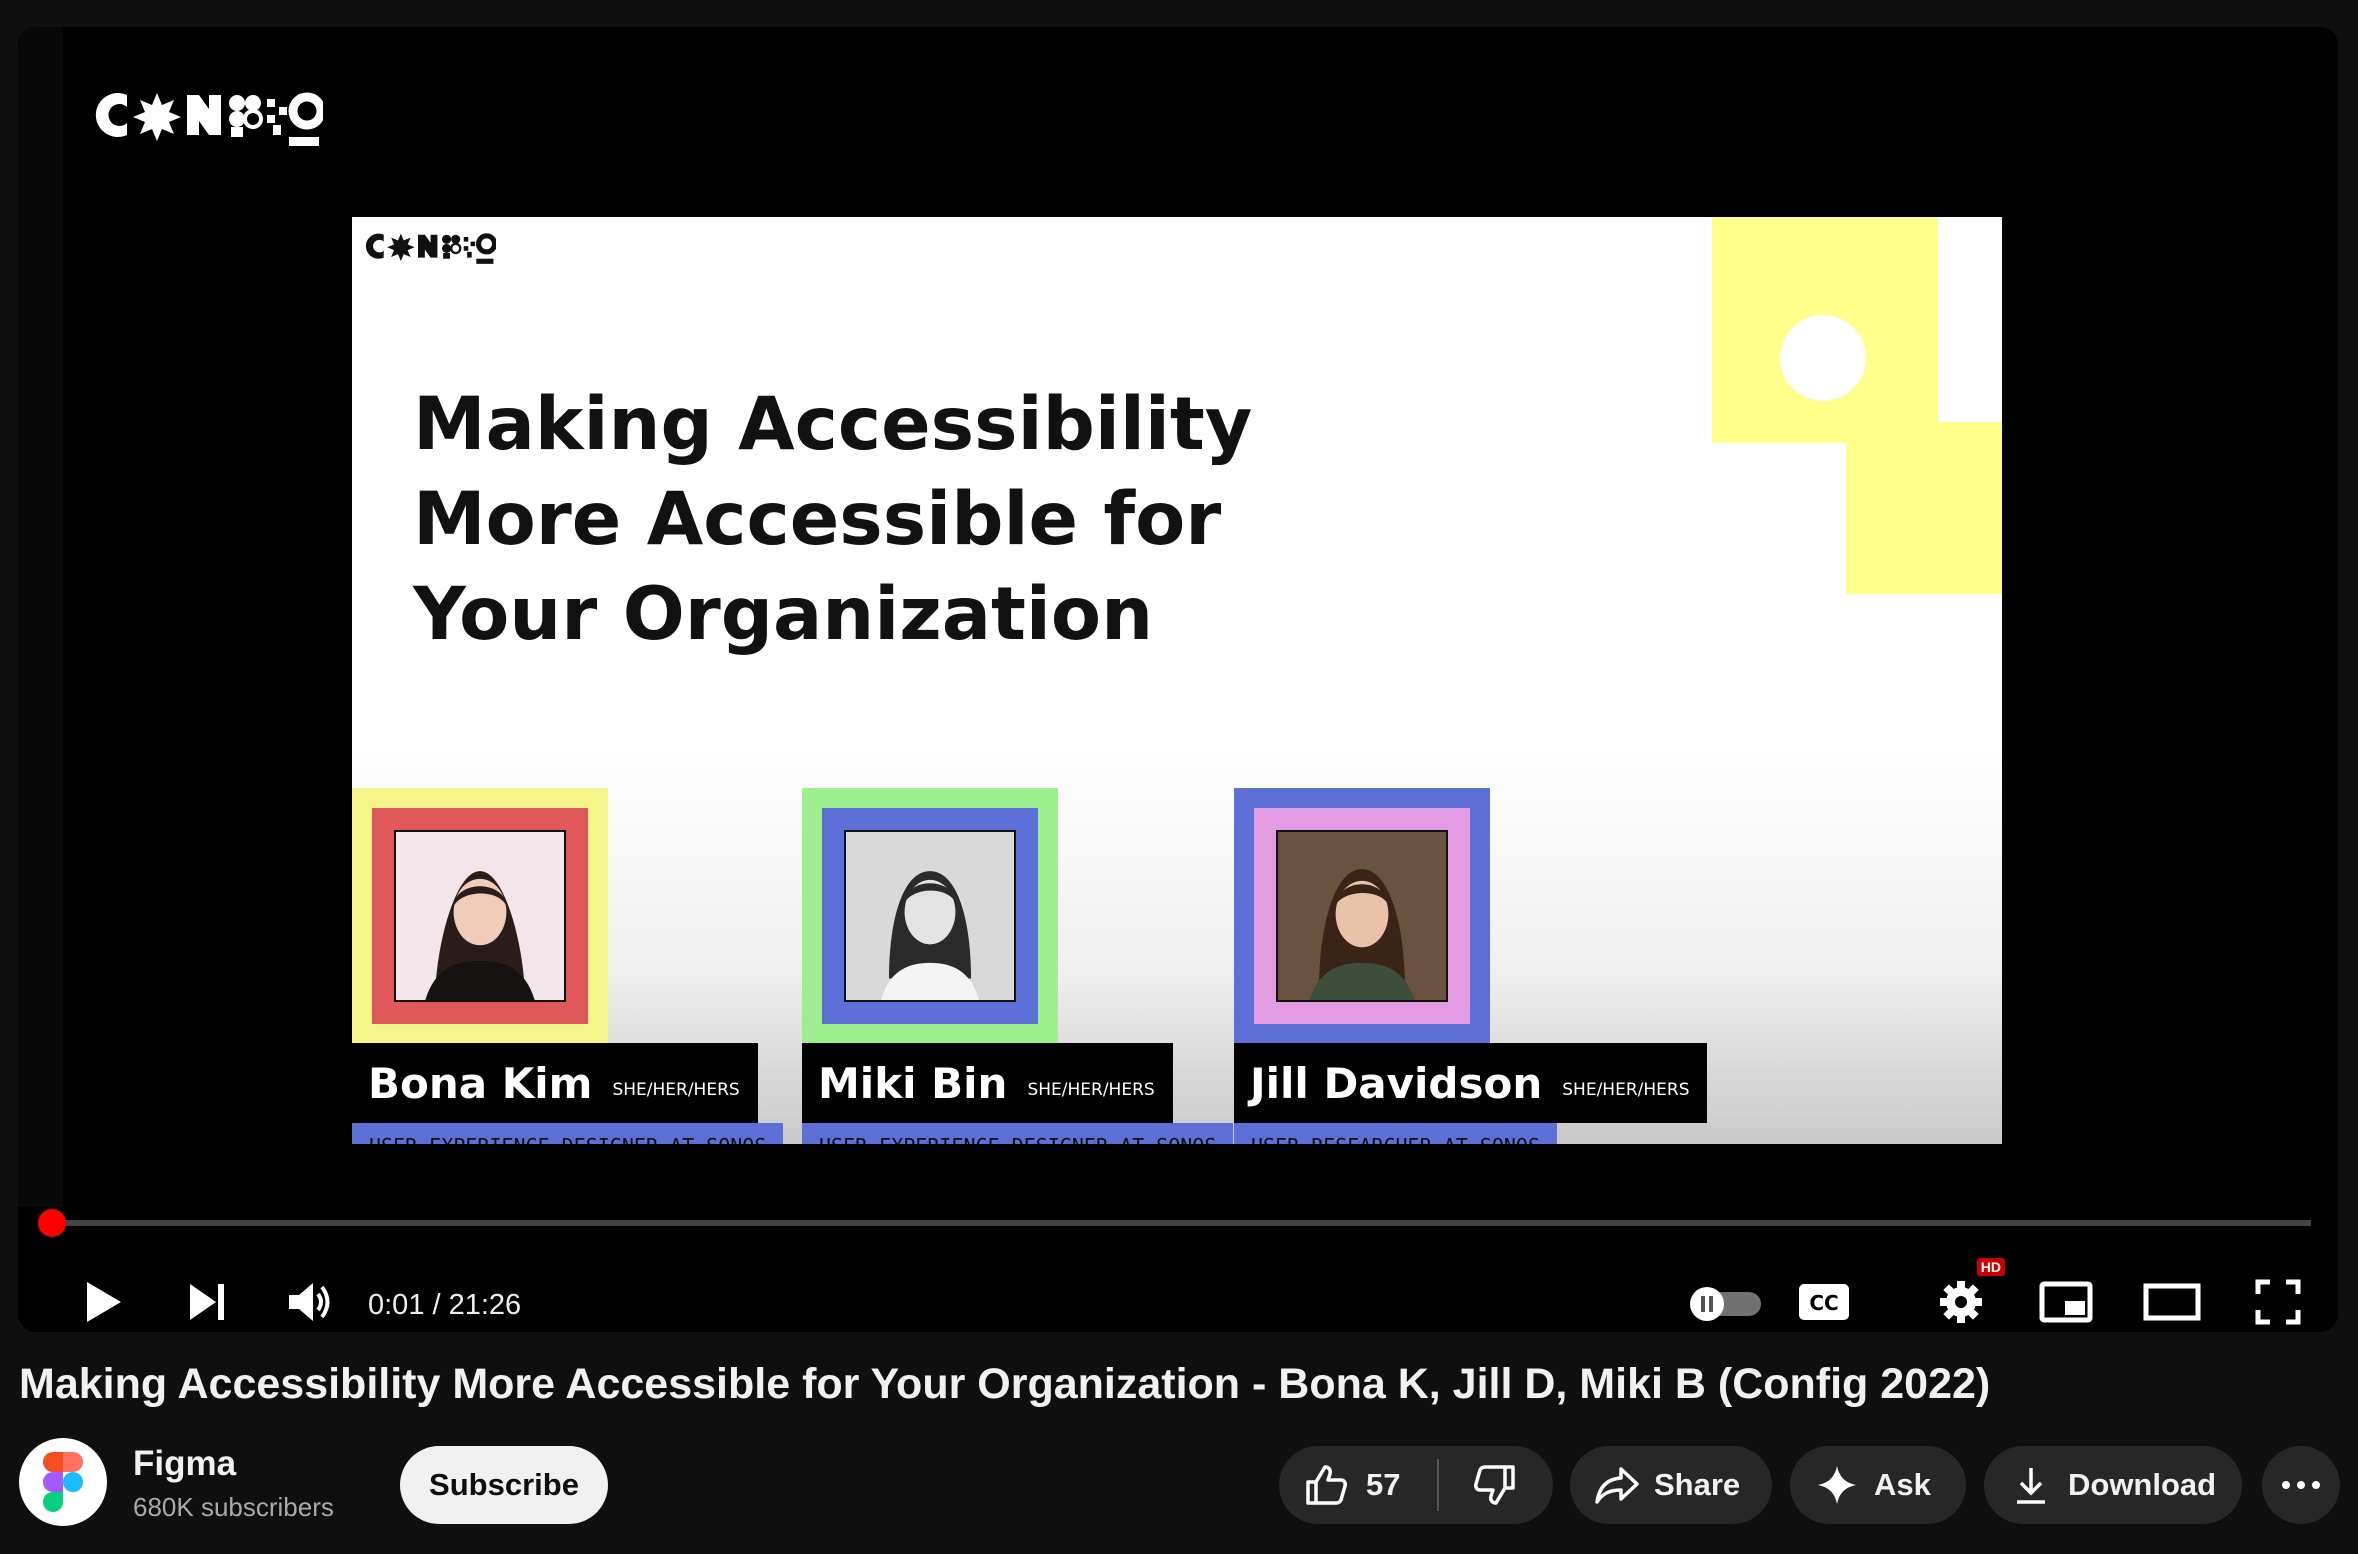  What do you see at coordinates (40, 617) in the screenshot?
I see `player-edge` at bounding box center [40, 617].